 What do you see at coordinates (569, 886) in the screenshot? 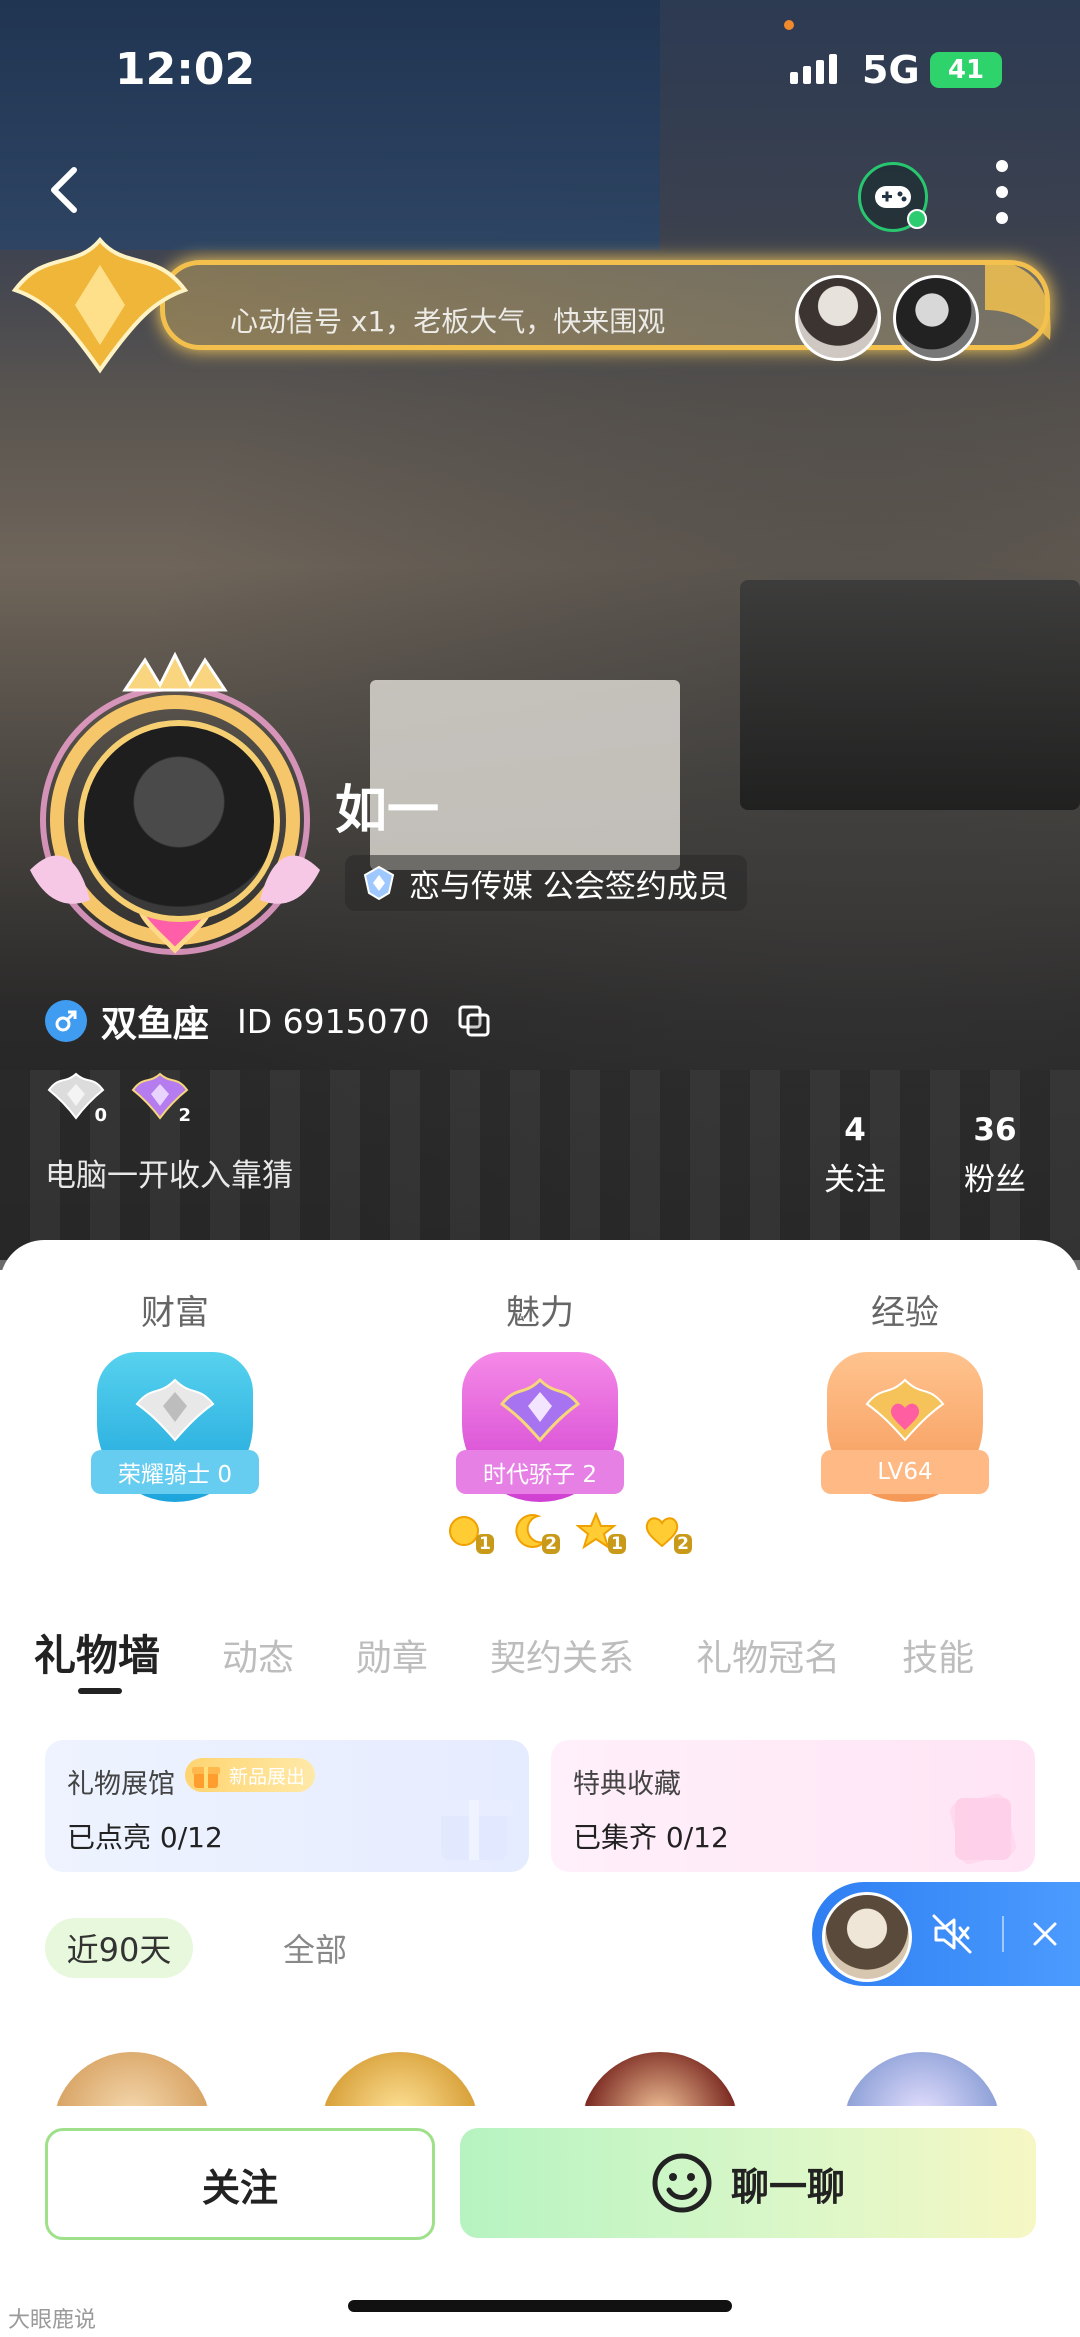
I see `guild-tag-label: 恋与传媒 公会签约成员` at bounding box center [569, 886].